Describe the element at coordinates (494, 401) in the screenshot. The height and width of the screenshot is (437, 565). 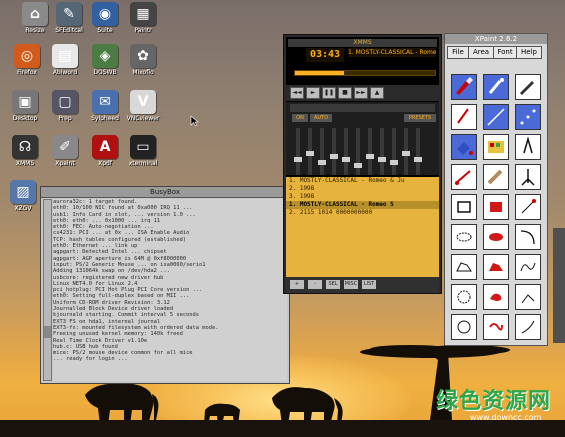
I see `watermark-text: 绿色资源网` at that location.